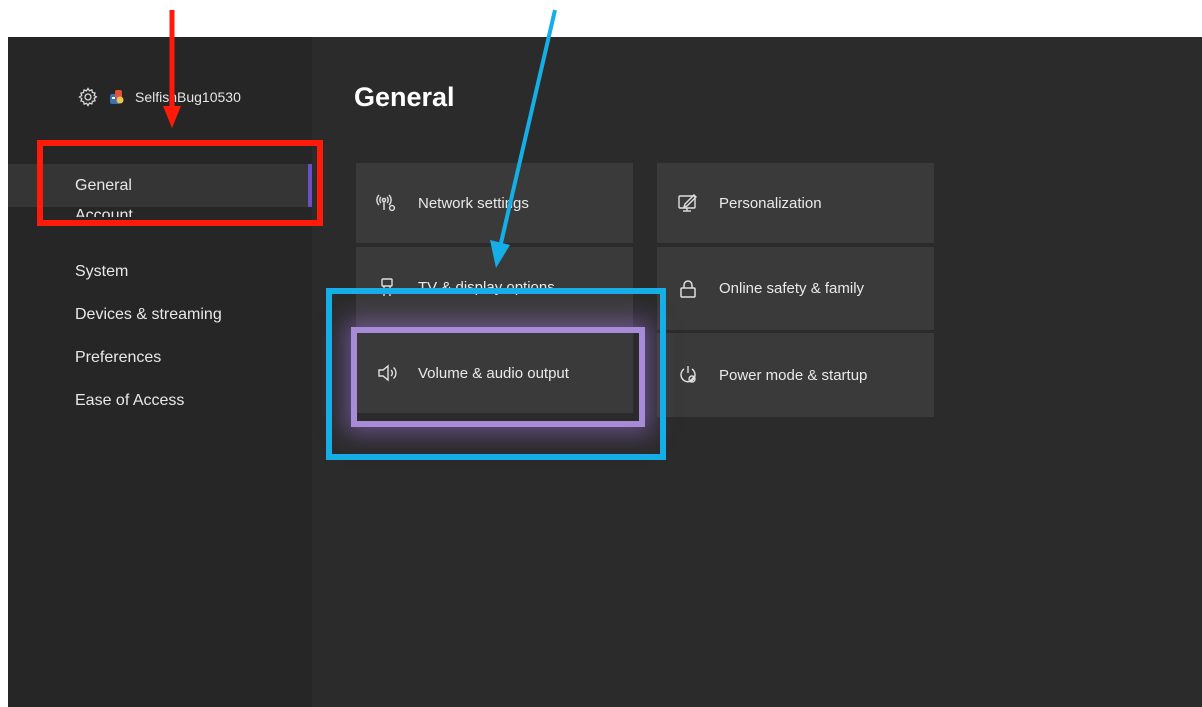 This screenshot has height=707, width=1202. What do you see at coordinates (528, 126) in the screenshot?
I see `blue-arrow-shaft` at bounding box center [528, 126].